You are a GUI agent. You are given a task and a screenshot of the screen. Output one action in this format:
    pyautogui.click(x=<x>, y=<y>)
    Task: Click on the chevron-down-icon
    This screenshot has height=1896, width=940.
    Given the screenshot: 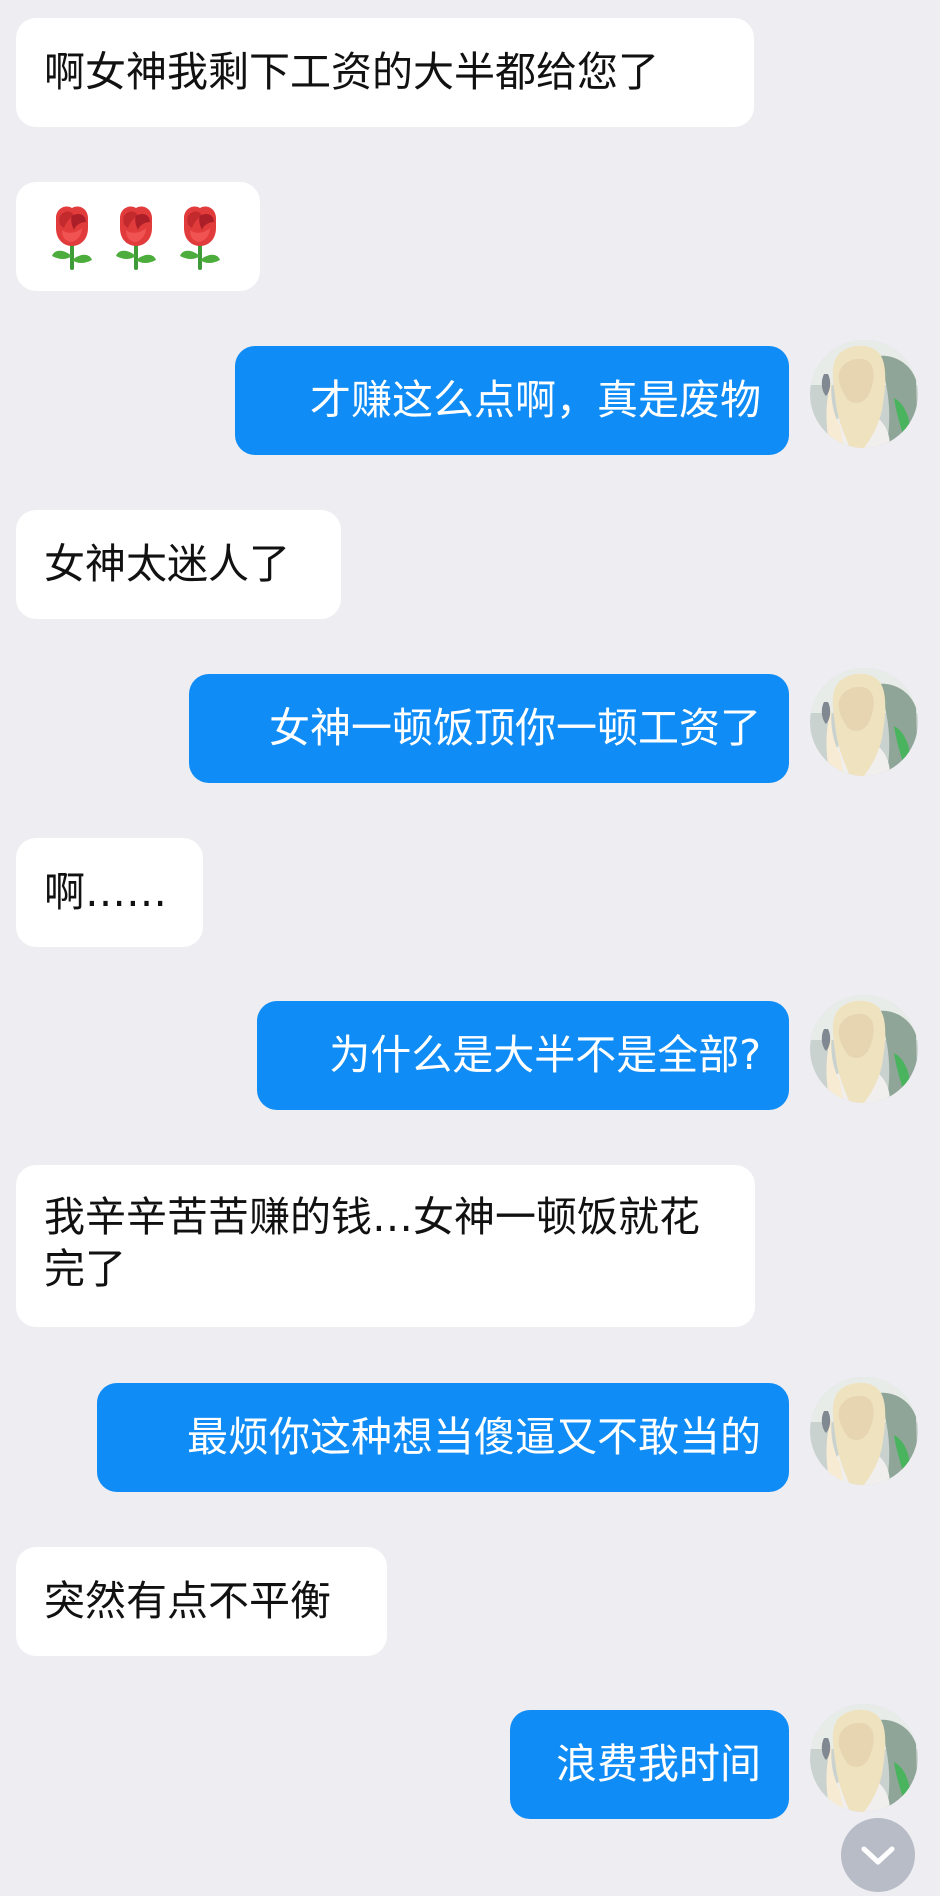 What is the action you would take?
    pyautogui.click(x=878, y=1855)
    